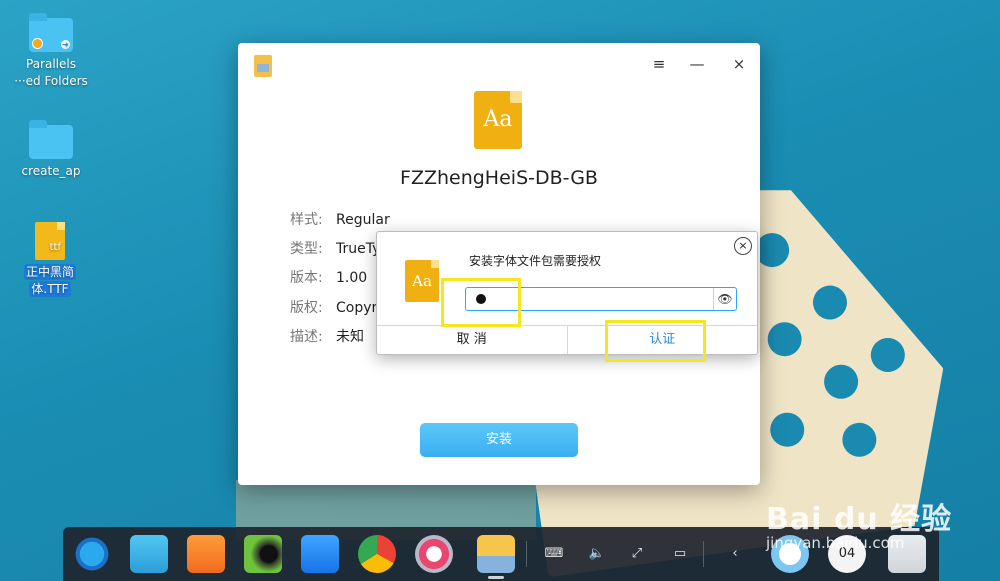  I want to click on eye-icon: 👁, so click(724, 299).